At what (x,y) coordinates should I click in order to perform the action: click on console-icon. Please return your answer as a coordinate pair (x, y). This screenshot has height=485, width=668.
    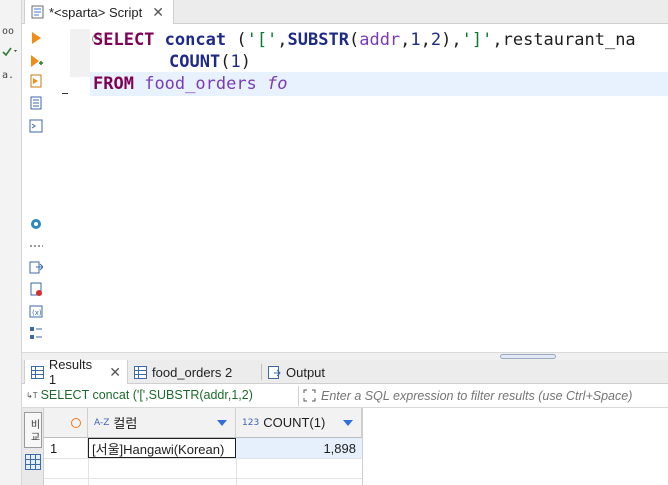
    Looking at the image, I should click on (36, 126).